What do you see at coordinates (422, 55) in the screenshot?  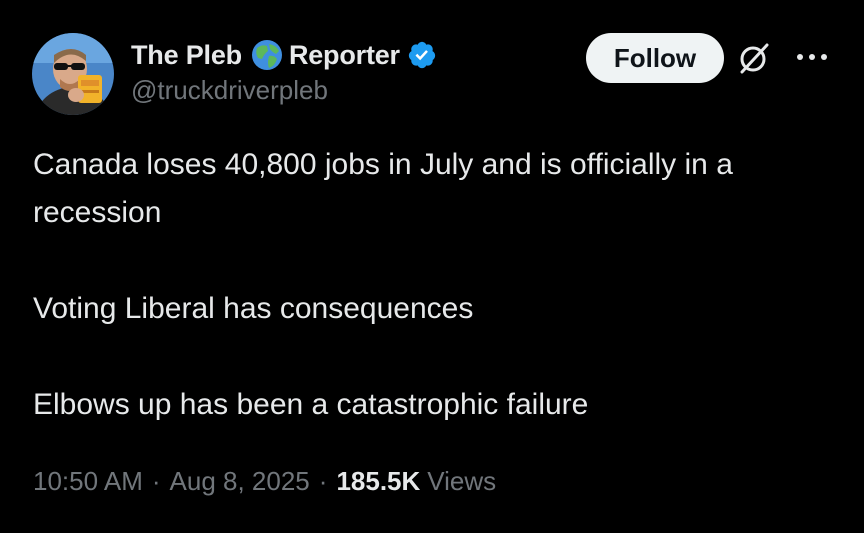 I see `verified-badge-icon` at bounding box center [422, 55].